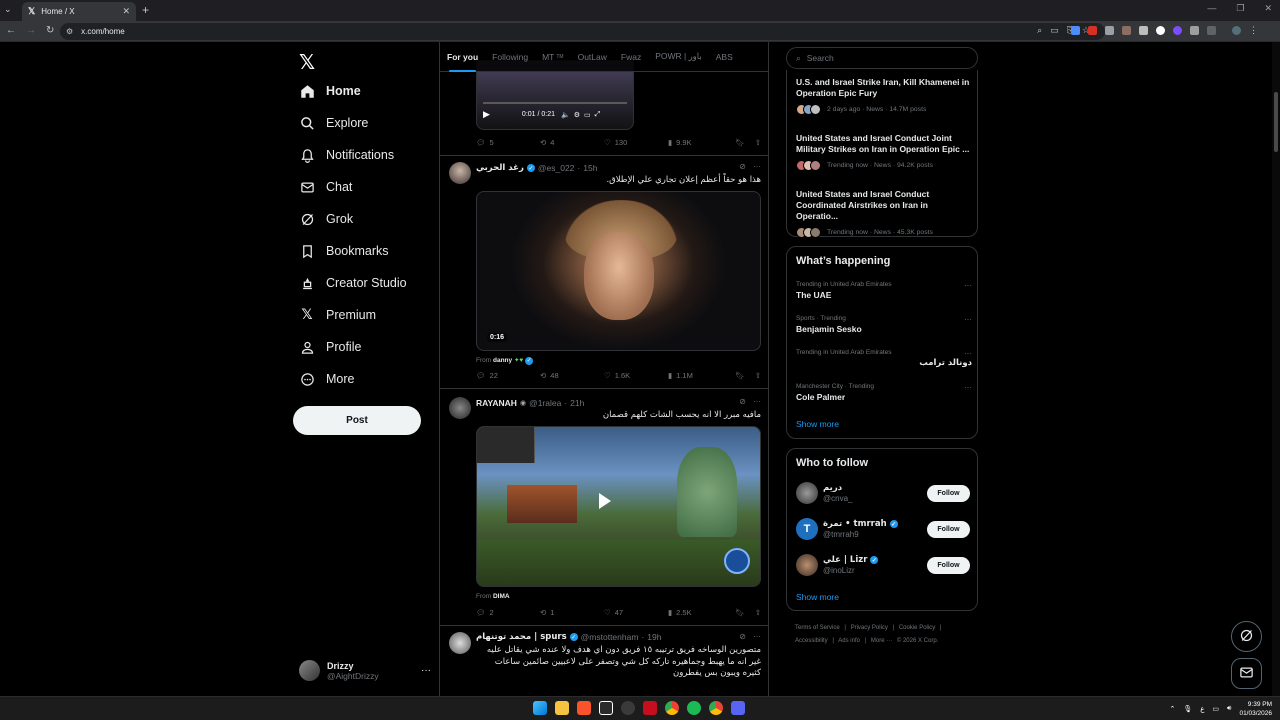  What do you see at coordinates (654, 637) in the screenshot?
I see `tweet-time: 19h` at bounding box center [654, 637].